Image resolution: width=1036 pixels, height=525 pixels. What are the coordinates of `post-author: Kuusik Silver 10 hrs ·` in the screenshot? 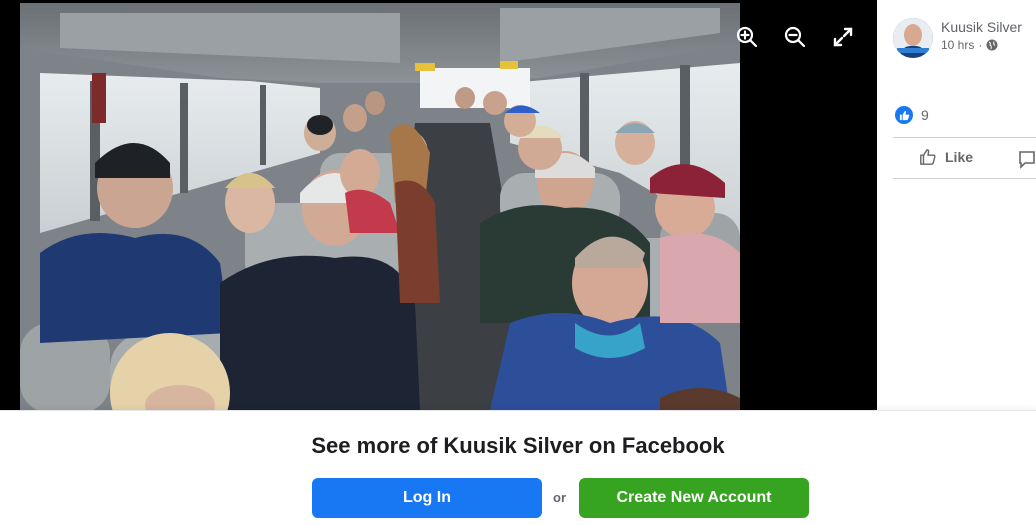 It's located at (957, 38).